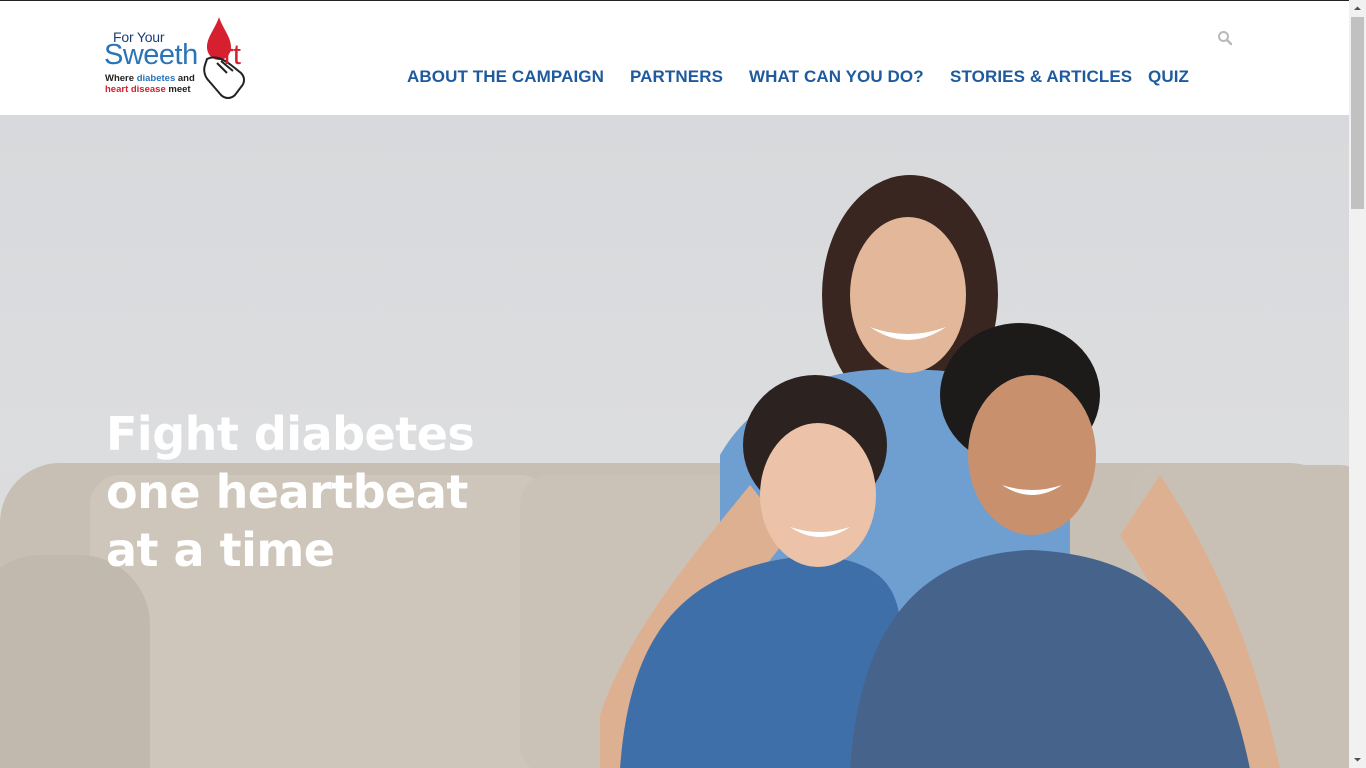 The height and width of the screenshot is (768, 1366). I want to click on search-icon, so click(1225, 38).